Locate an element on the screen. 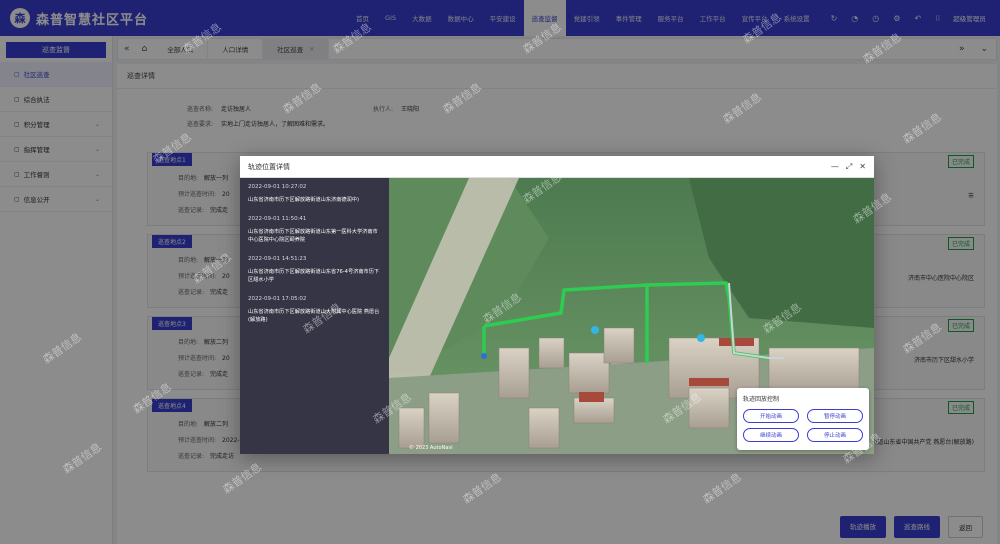 Image resolution: width=1000 pixels, height=544 pixels. track-address: 山东省济南市历下区解放路街道山大附属中心医院 燕愿台(解放路) is located at coordinates (314, 316).